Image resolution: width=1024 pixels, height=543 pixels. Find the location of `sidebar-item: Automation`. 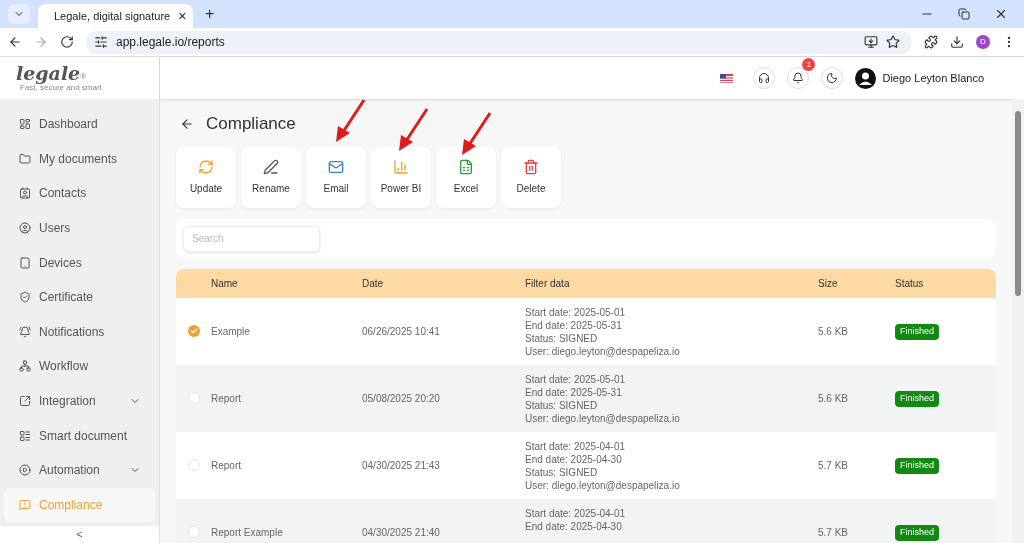

sidebar-item: Automation is located at coordinates (79, 470).